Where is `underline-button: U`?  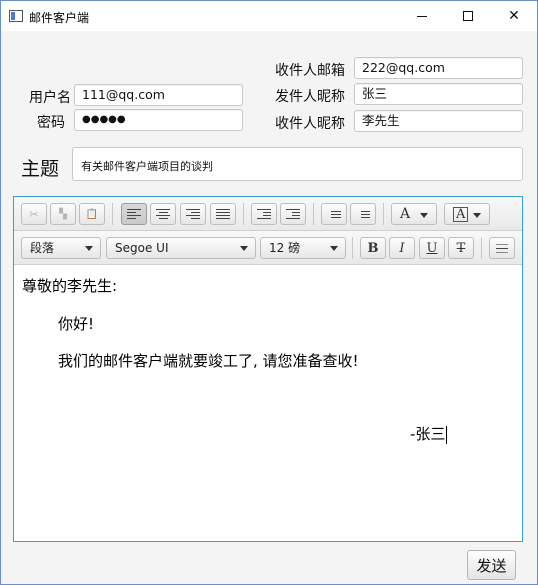
underline-button: U is located at coordinates (432, 248).